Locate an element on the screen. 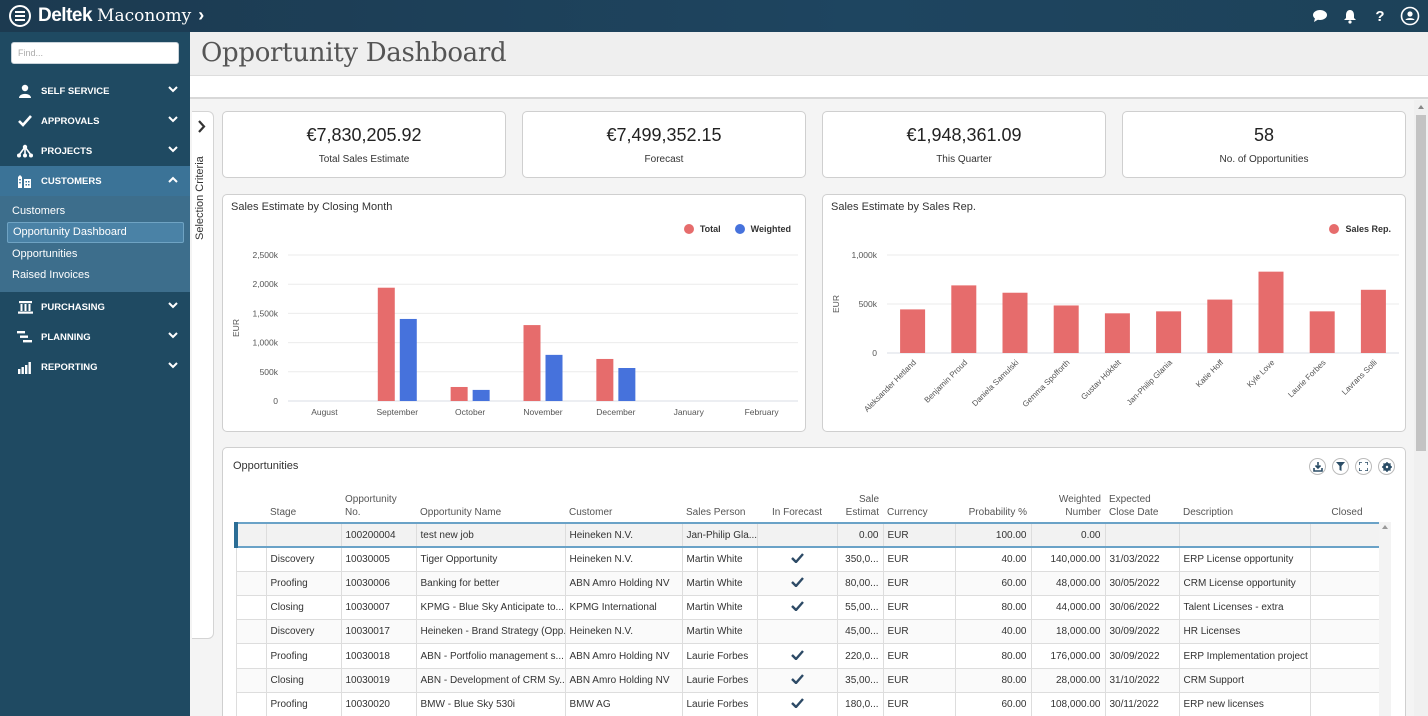 The height and width of the screenshot is (716, 1428). cell-no: 10030005 is located at coordinates (378, 559).